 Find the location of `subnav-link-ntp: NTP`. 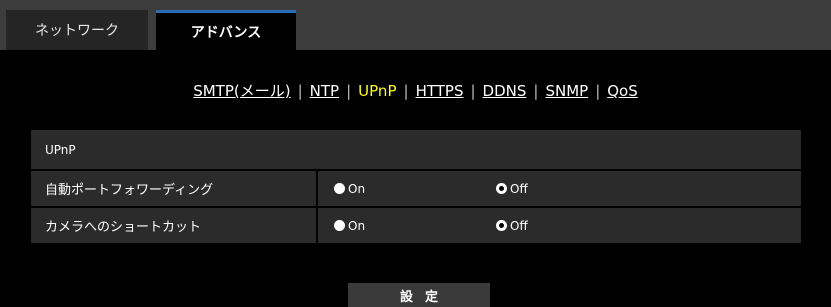

subnav-link-ntp: NTP is located at coordinates (324, 91).